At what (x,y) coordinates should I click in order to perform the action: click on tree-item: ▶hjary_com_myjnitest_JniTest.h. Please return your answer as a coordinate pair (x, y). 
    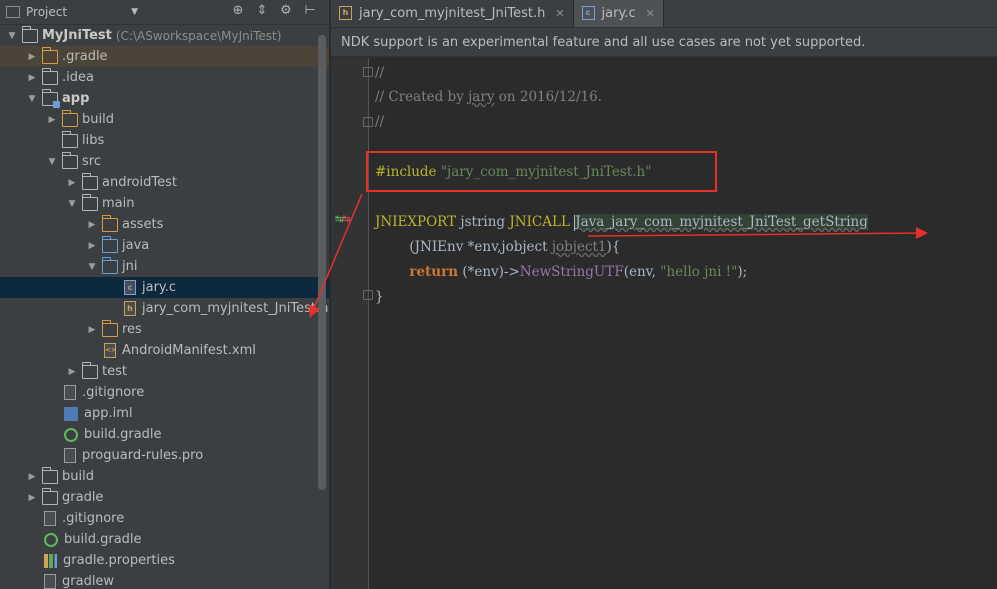
    Looking at the image, I should click on (164, 308).